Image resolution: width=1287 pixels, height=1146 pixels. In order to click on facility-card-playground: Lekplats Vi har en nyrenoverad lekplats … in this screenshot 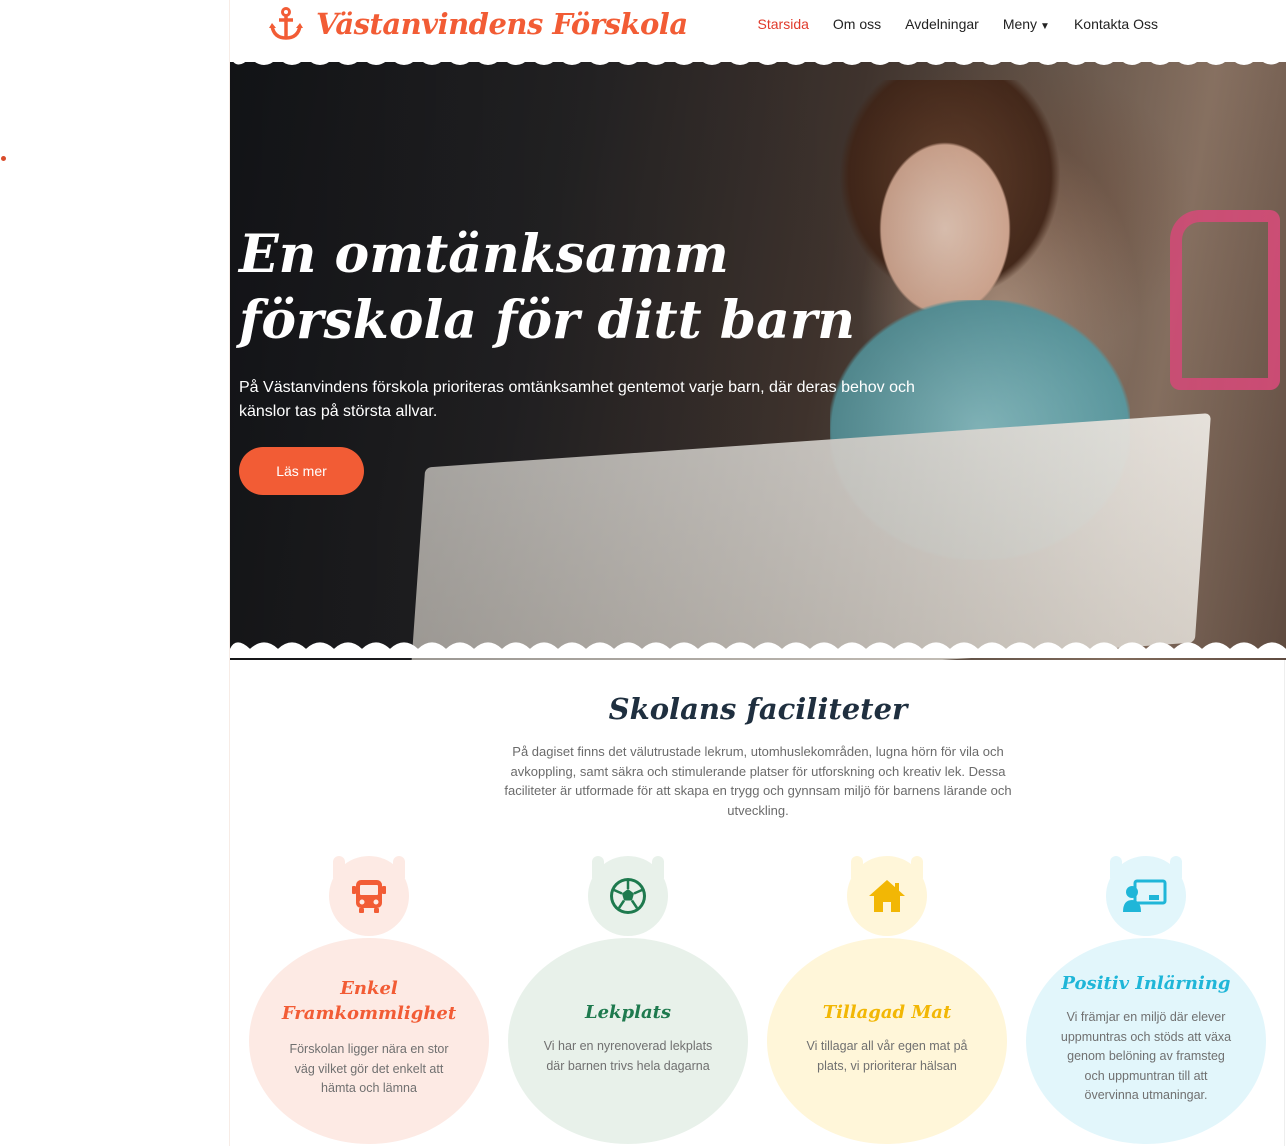, I will do `click(628, 1001)`.